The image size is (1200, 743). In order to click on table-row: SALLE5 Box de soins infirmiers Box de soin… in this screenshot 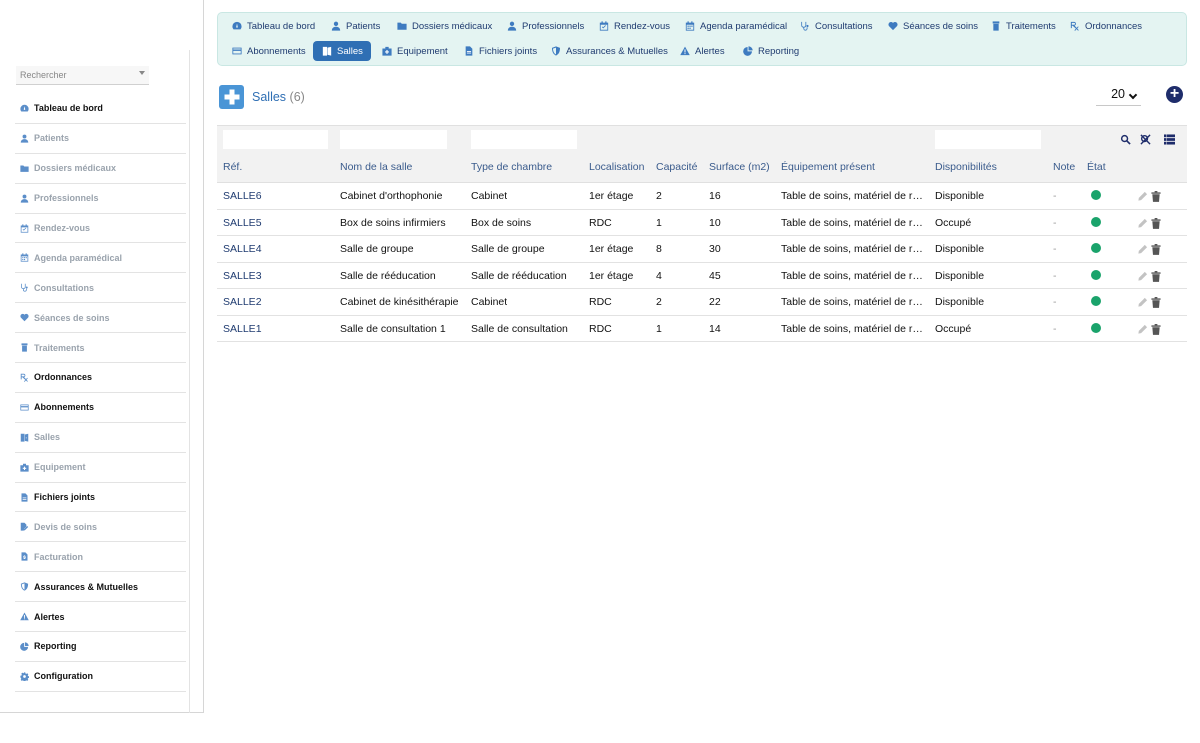, I will do `click(702, 223)`.